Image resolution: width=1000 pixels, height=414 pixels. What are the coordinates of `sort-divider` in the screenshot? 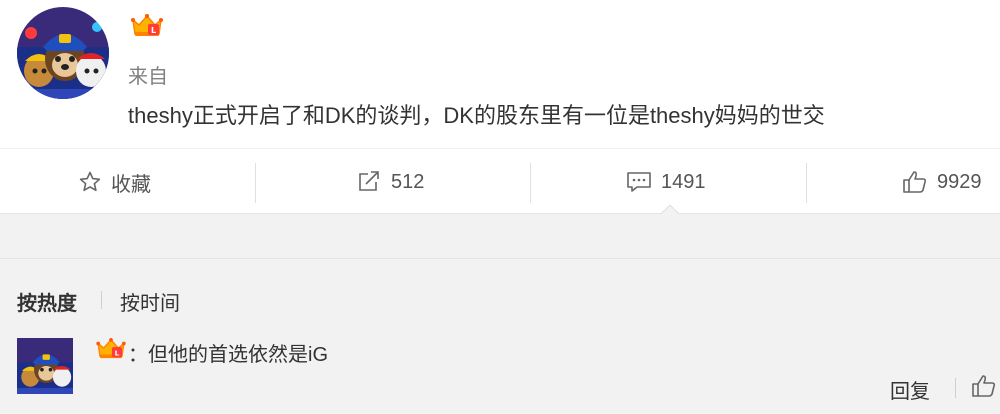 It's located at (101, 300).